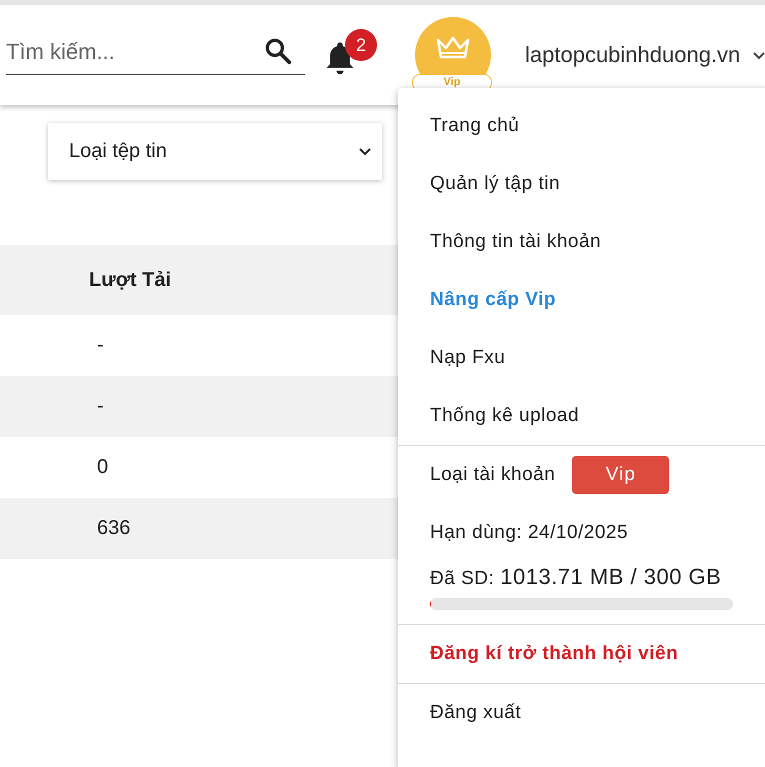  Describe the element at coordinates (581, 242) in the screenshot. I see `menu-item: Thông tin tài khoản` at that location.